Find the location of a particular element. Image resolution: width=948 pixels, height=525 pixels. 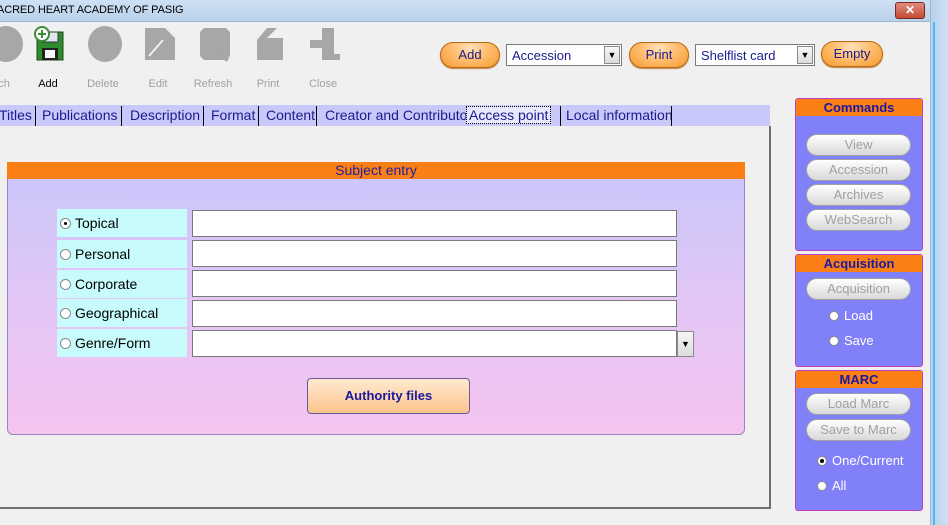

personal-field is located at coordinates (434, 253).